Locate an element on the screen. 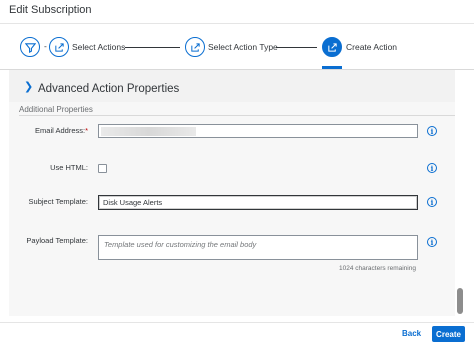 Image resolution: width=474 pixels, height=346 pixels. chevron-right-icon: ❯ is located at coordinates (28, 86).